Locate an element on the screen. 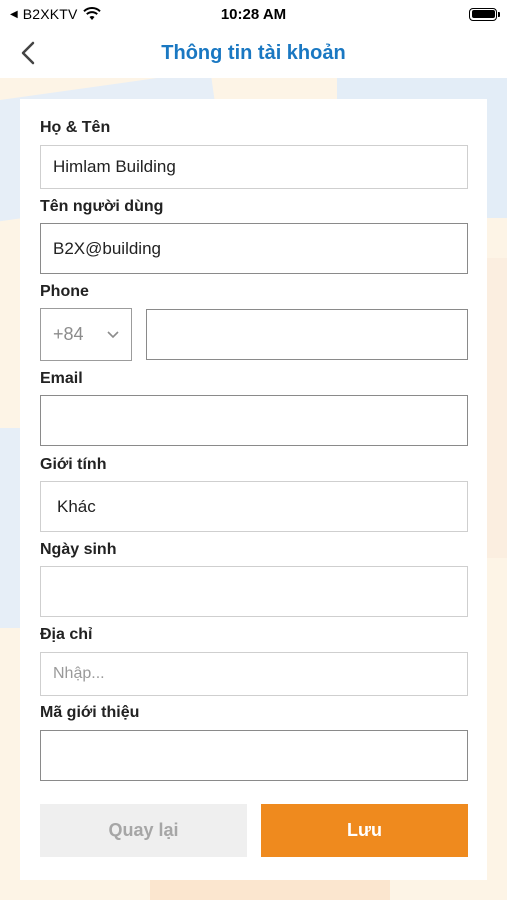 The image size is (507, 900). email-label: Email is located at coordinates (61, 378).